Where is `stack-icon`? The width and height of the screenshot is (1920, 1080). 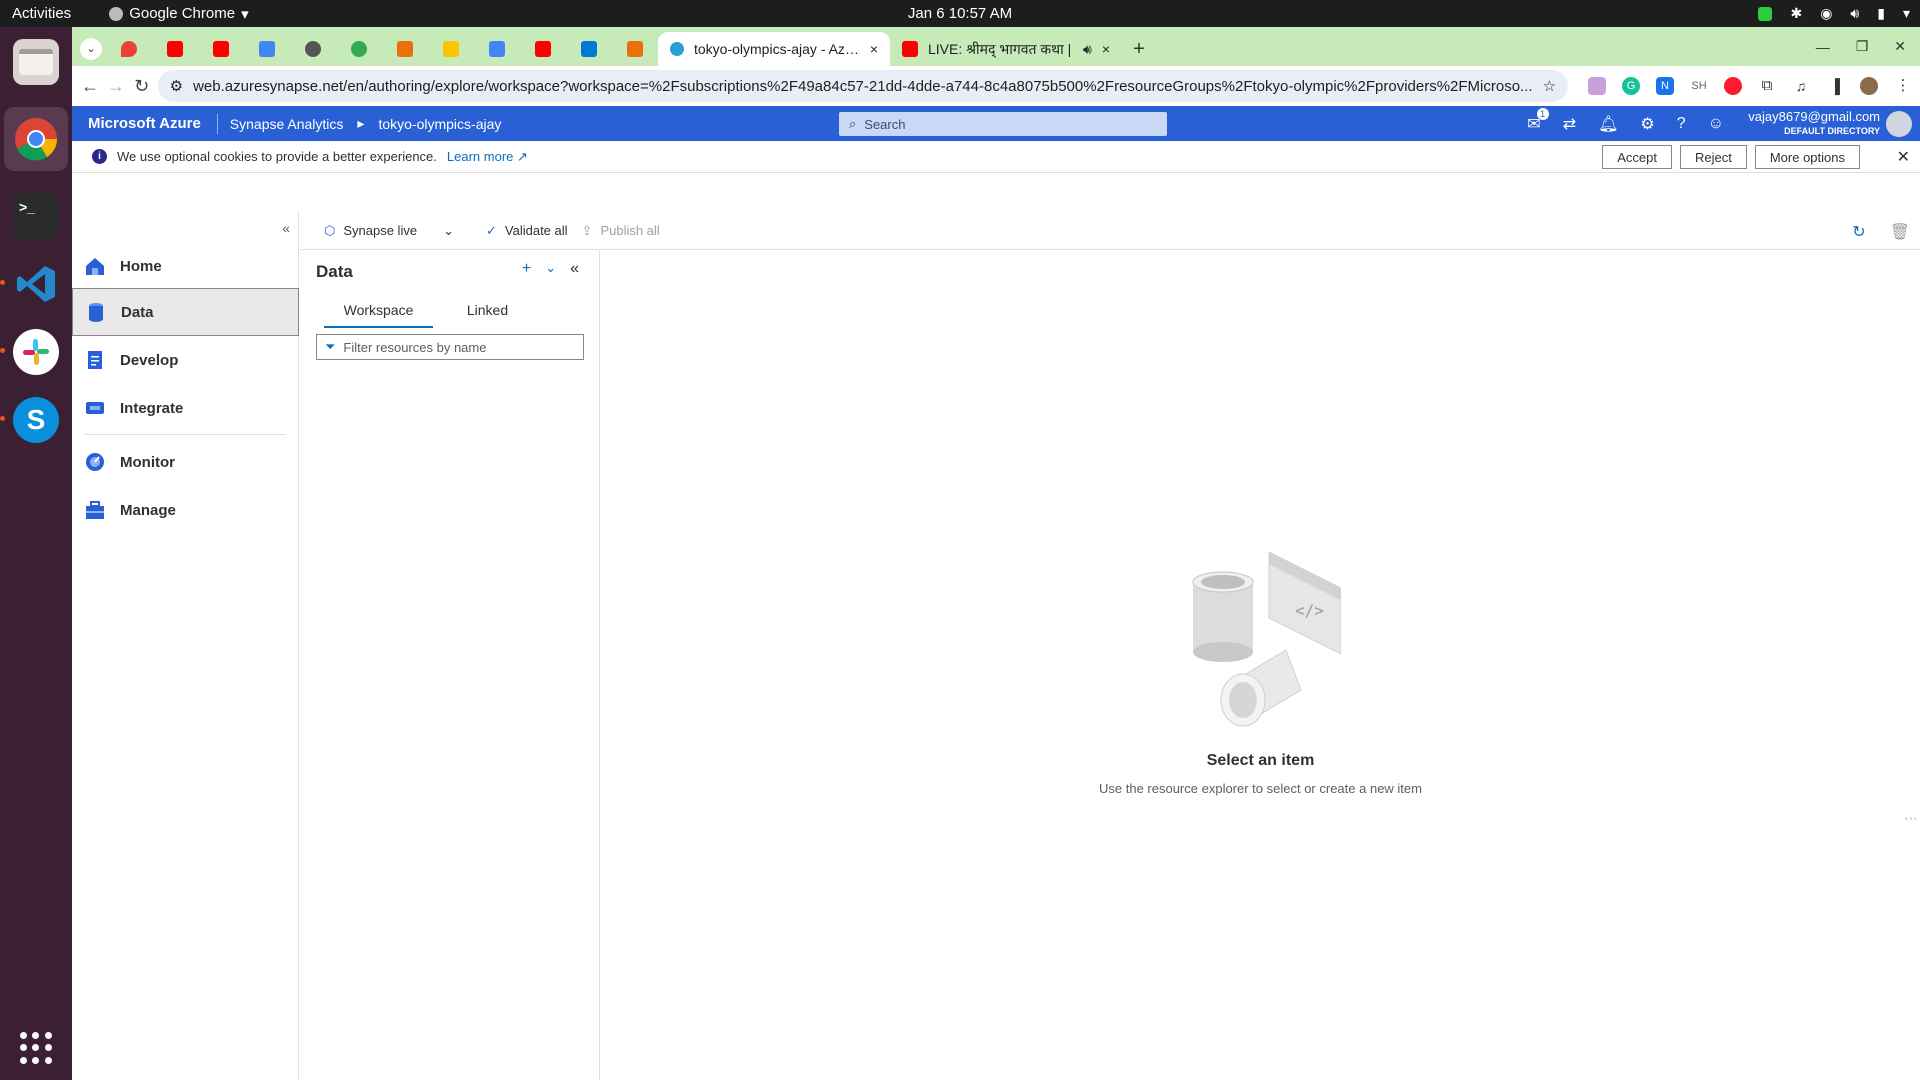
stack-icon is located at coordinates (635, 49).